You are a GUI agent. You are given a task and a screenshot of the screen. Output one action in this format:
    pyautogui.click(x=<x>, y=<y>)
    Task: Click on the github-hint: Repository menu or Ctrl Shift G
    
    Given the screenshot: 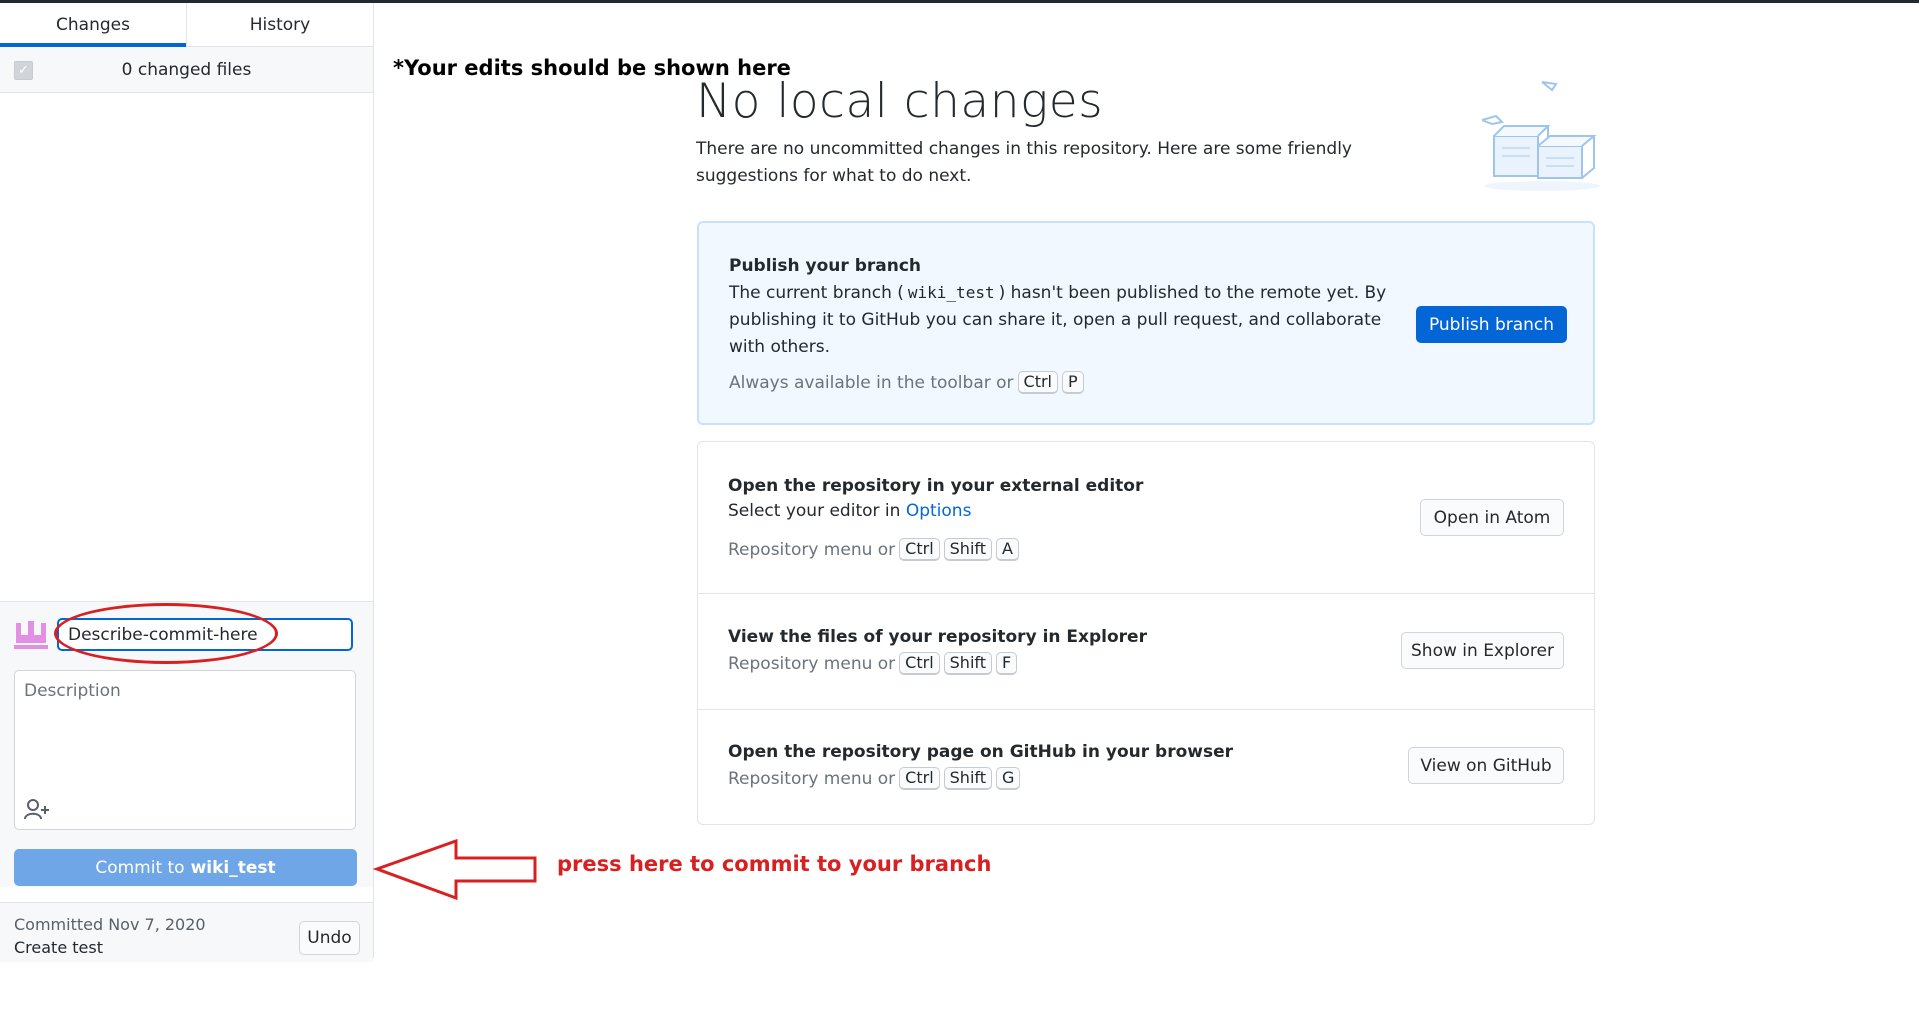 What is the action you would take?
    pyautogui.click(x=874, y=778)
    